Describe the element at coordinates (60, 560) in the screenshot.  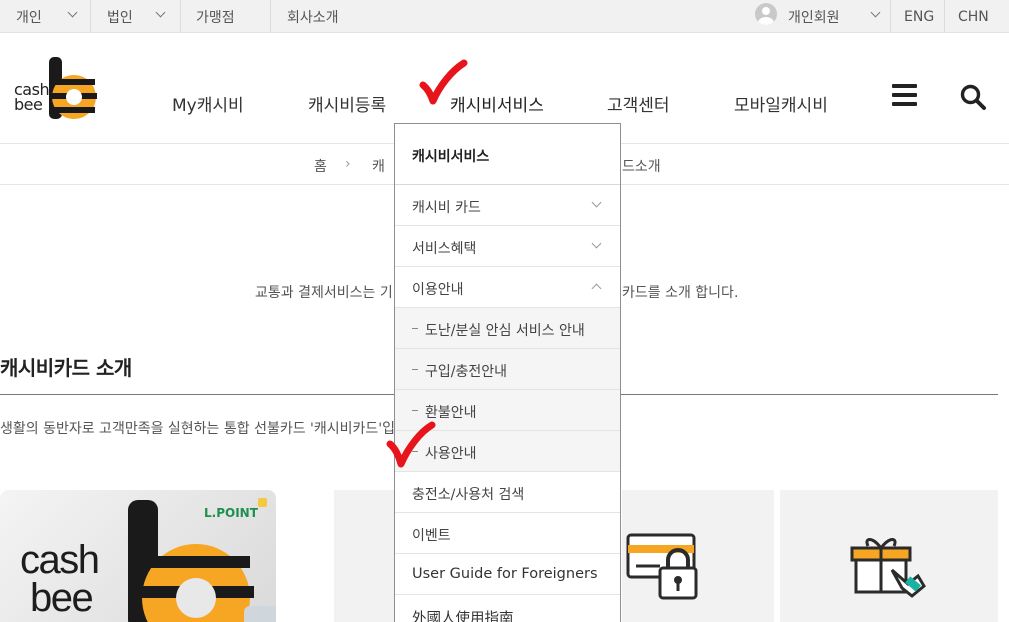
I see `card-brand-cash: cash` at that location.